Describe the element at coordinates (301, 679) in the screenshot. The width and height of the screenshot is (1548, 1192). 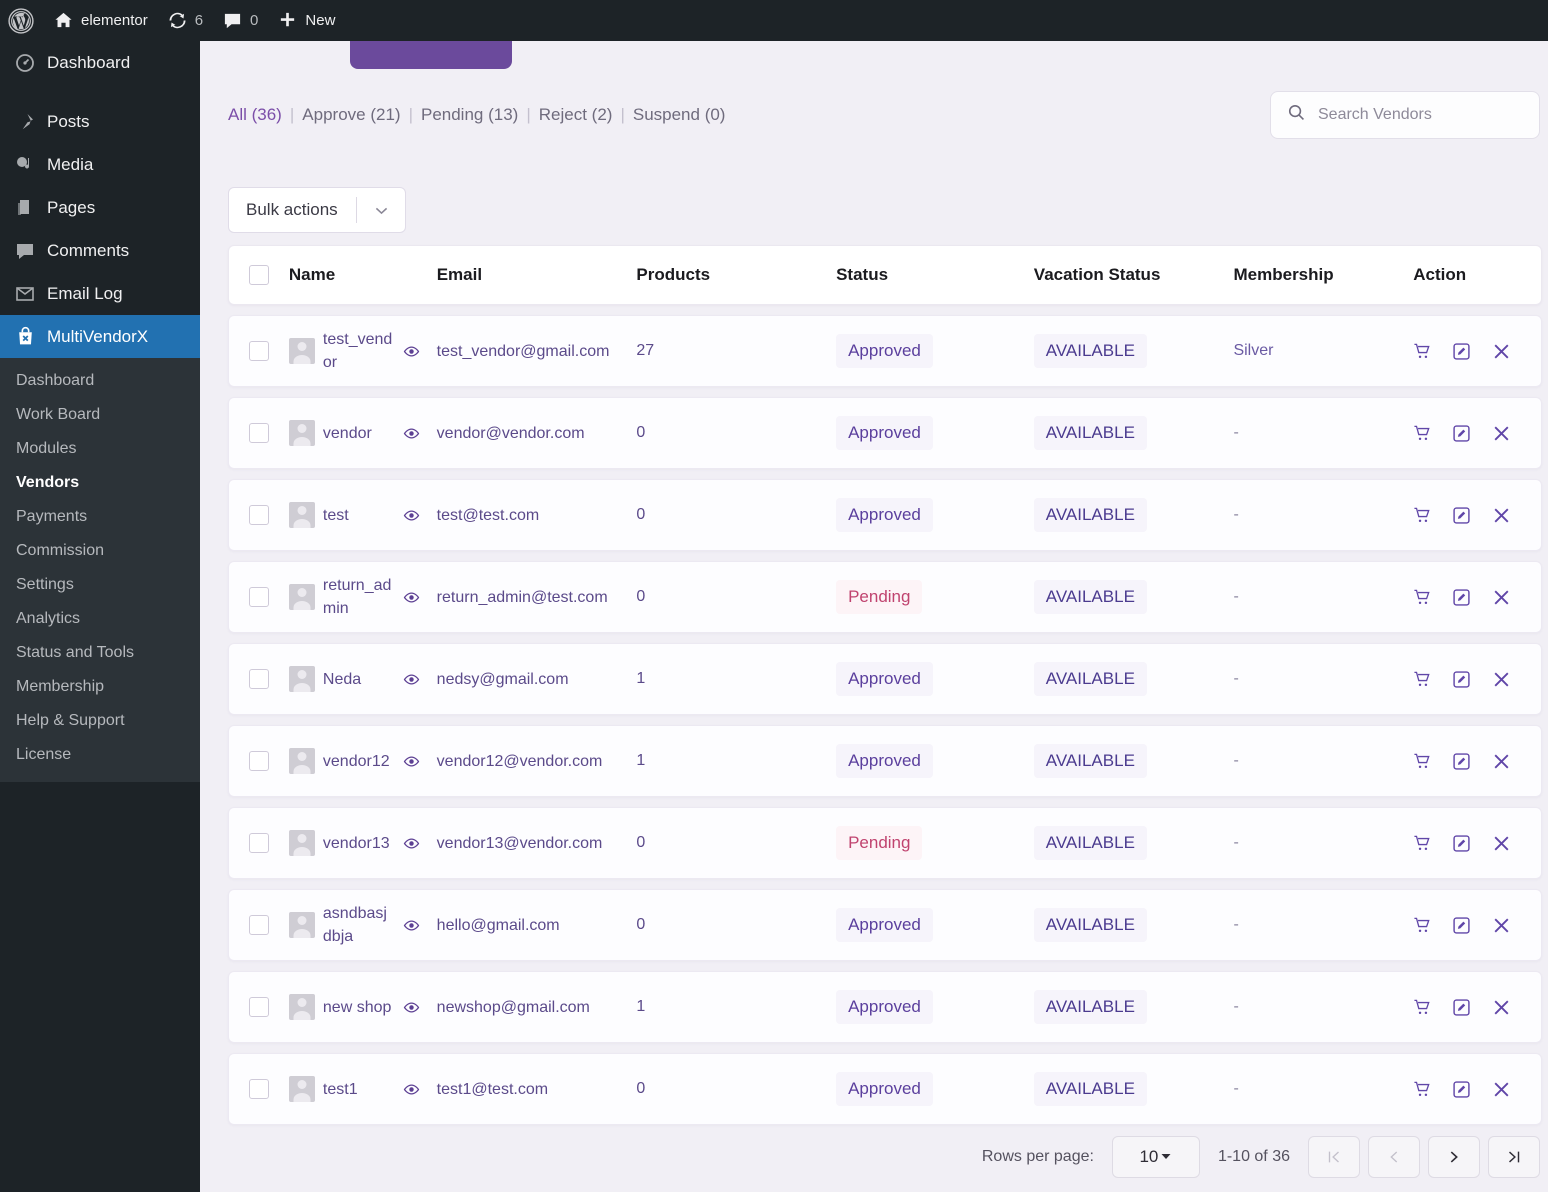
I see `avatar` at that location.